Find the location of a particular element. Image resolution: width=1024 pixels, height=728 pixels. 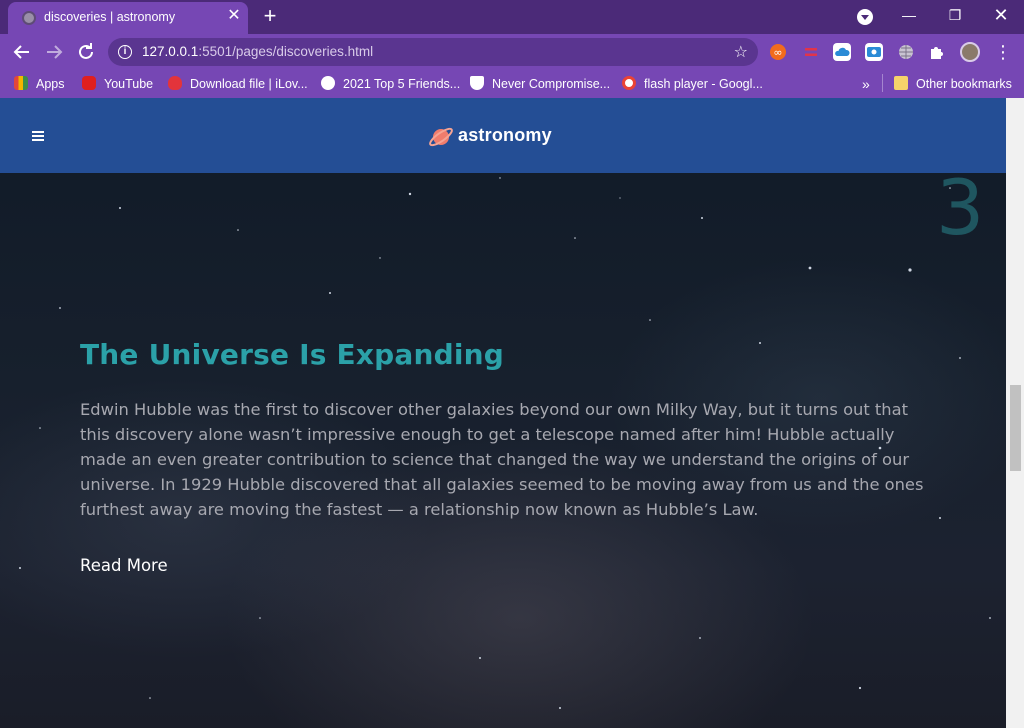

site-logo-text: astronomy is located at coordinates (505, 135).